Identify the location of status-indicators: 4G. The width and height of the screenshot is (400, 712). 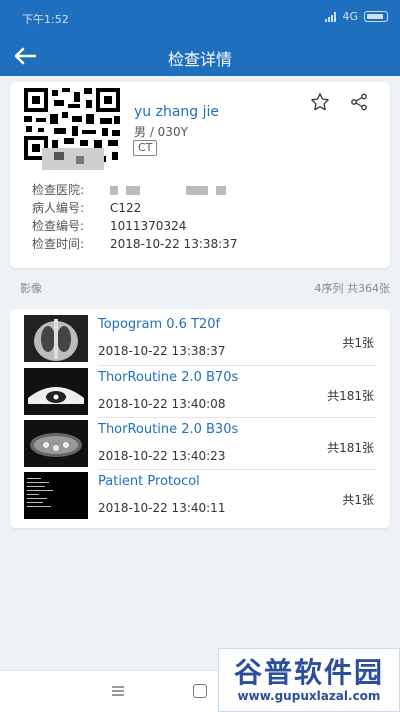
(356, 16).